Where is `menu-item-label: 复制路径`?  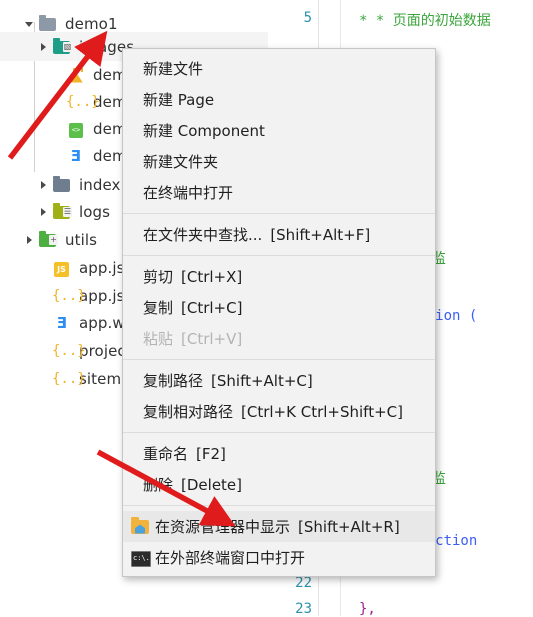 menu-item-label: 复制路径 is located at coordinates (173, 381).